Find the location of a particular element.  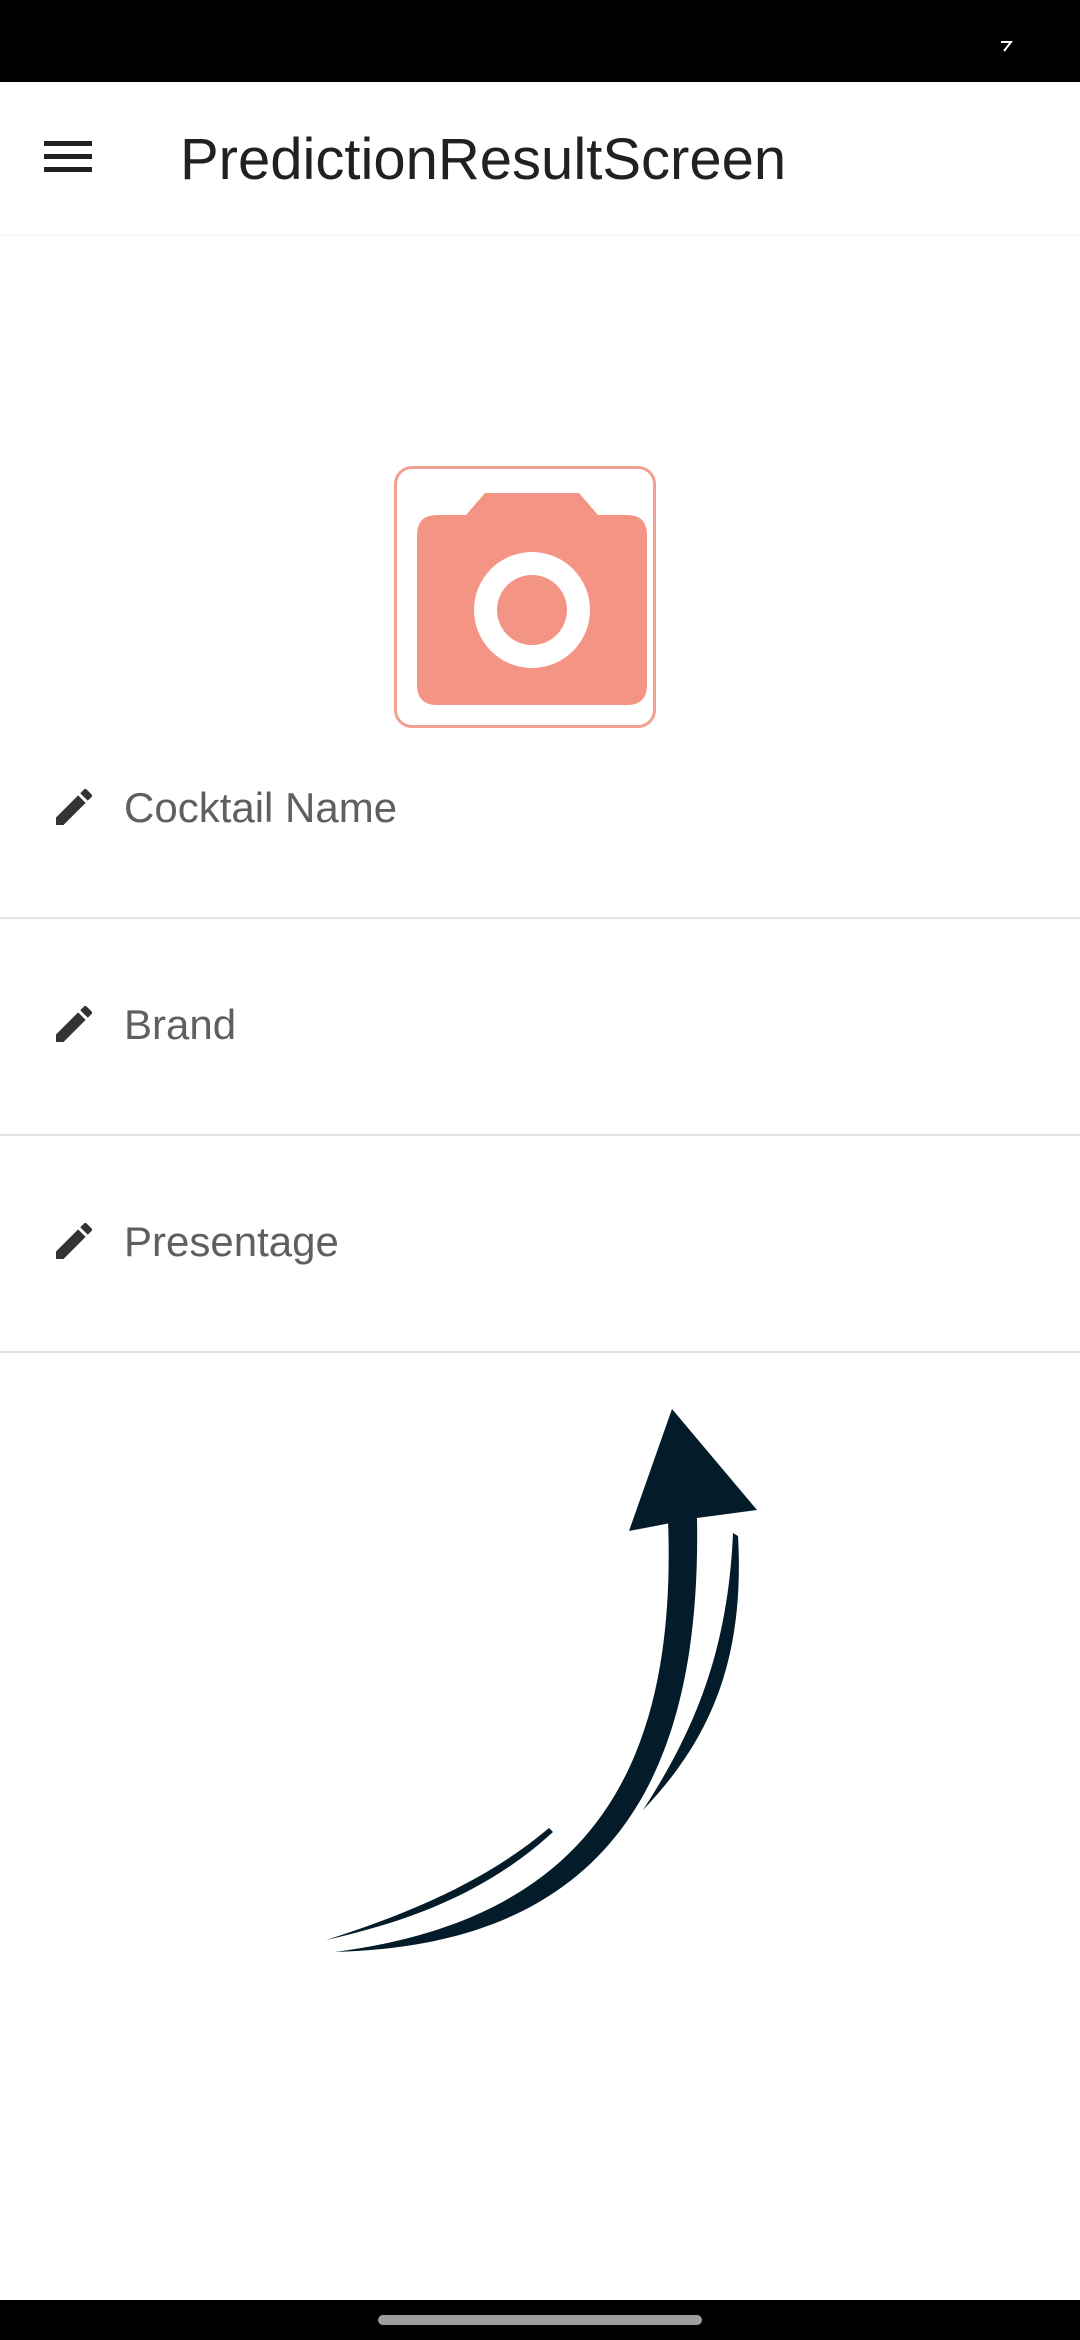

page-title: PredictionResultScreen is located at coordinates (483, 159).